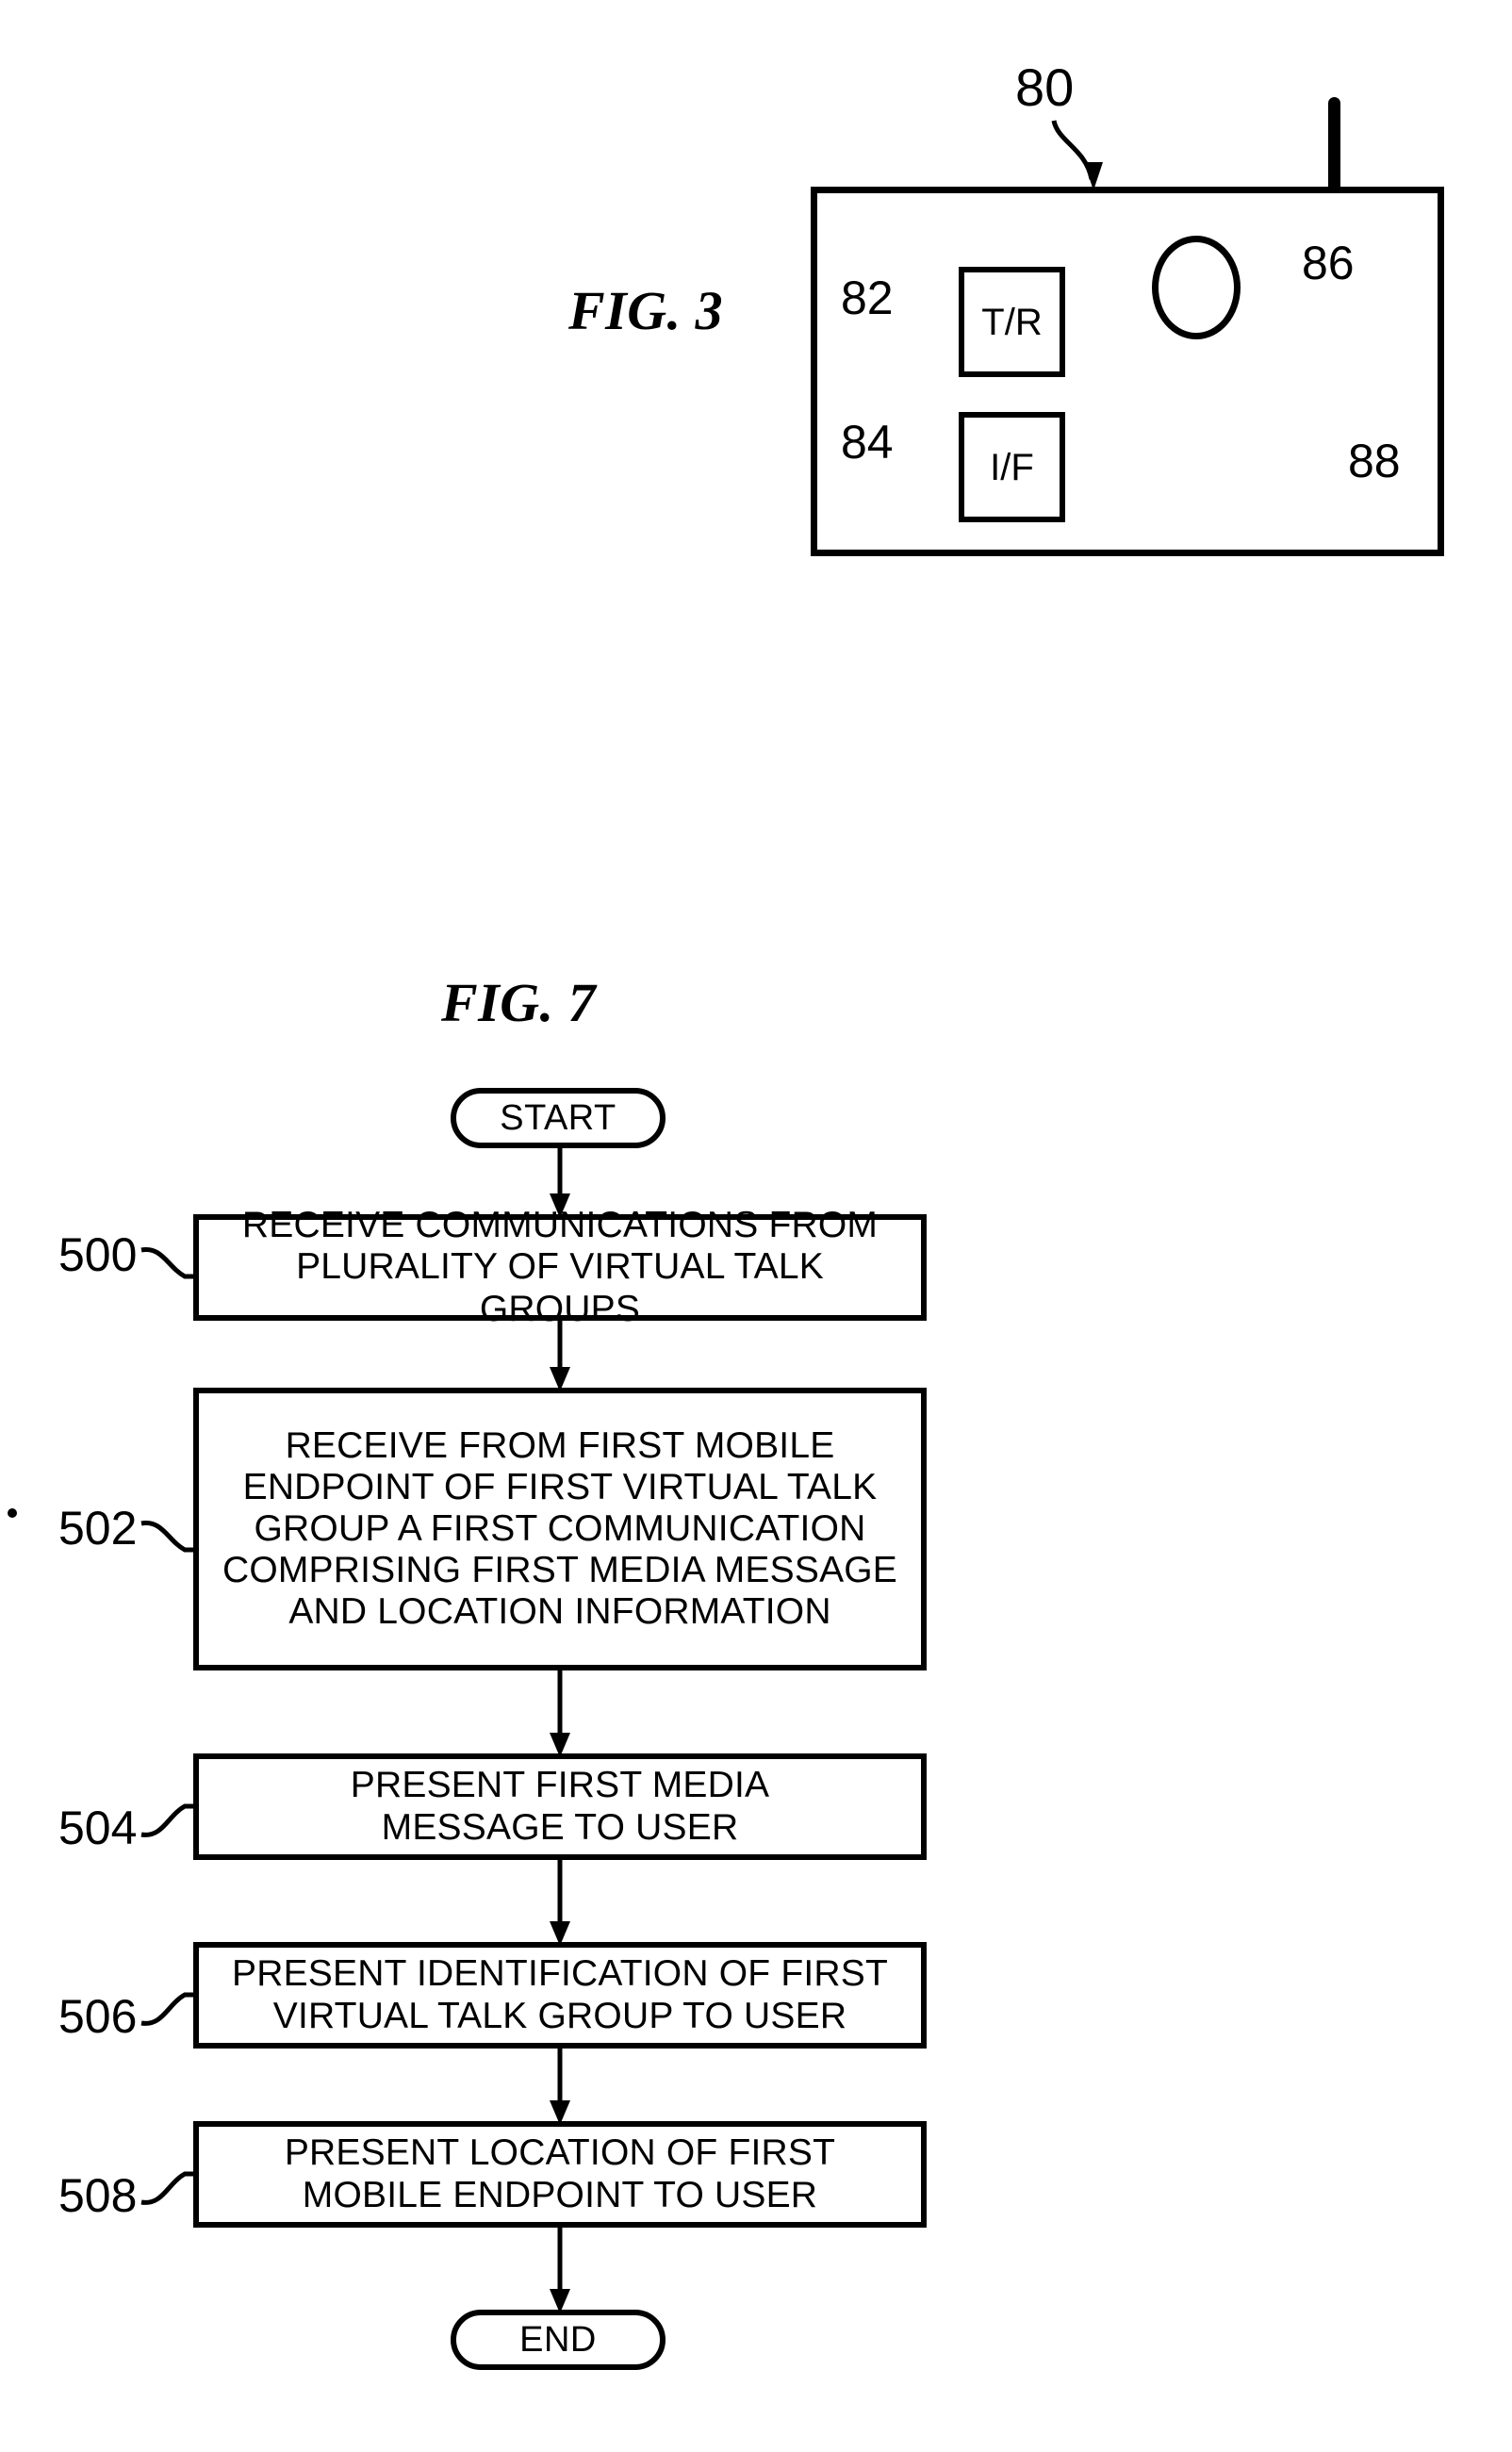 This screenshot has width=1512, height=2452. I want to click on interface-block: I/F, so click(1012, 467).